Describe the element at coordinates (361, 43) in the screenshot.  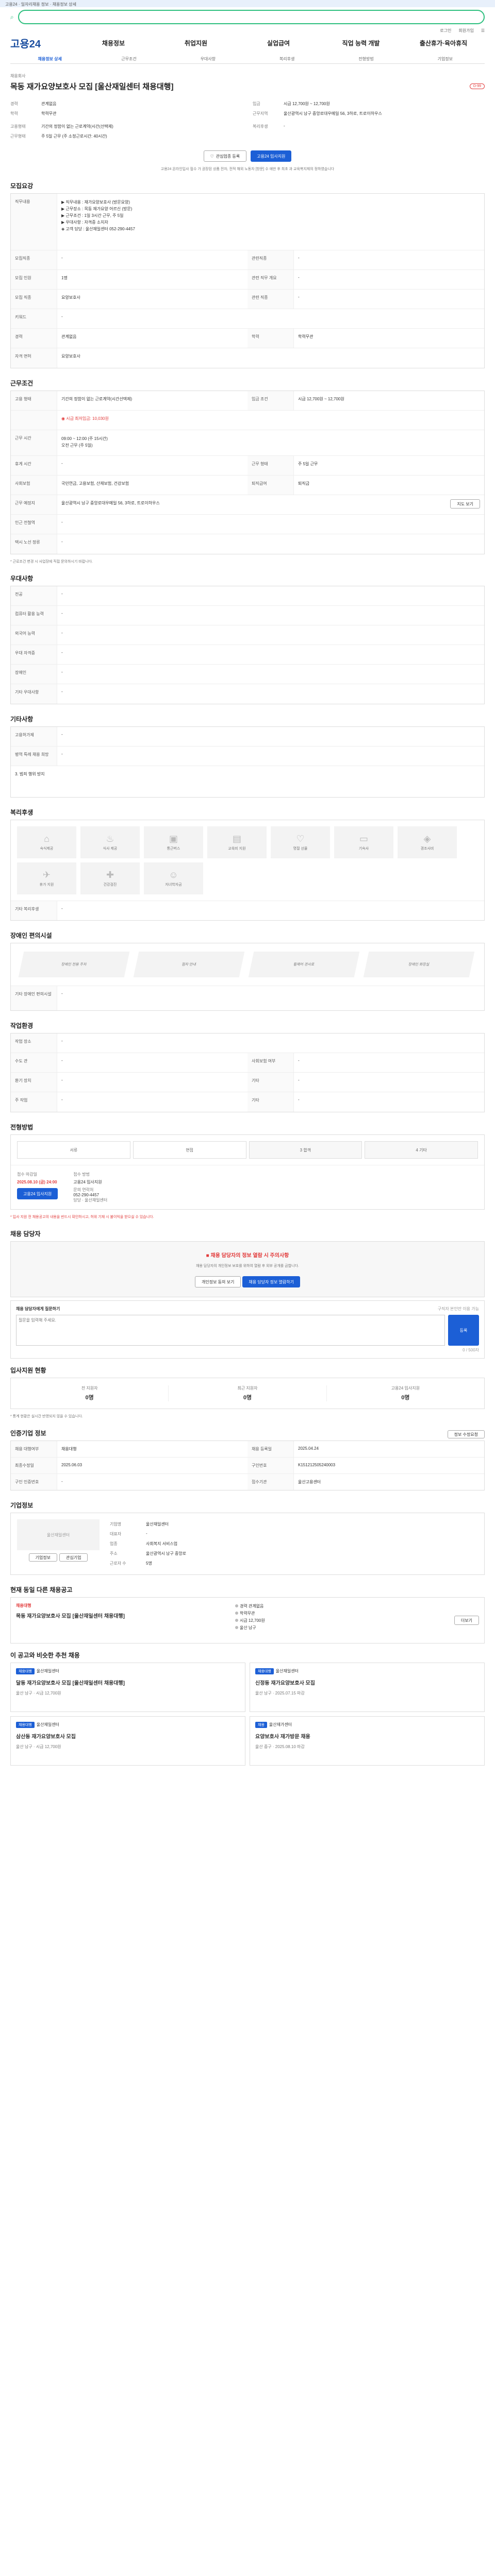
I see `nav-training: 직업 능력 개발` at that location.